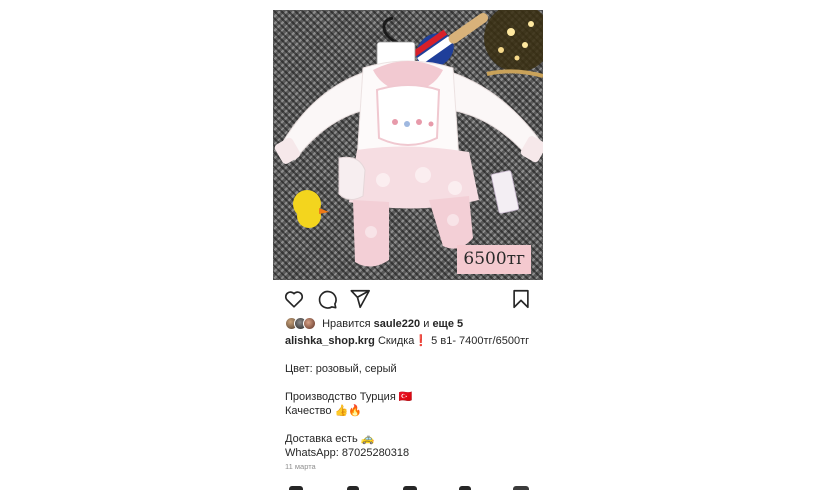  I want to click on search-icon, so click(353, 488).